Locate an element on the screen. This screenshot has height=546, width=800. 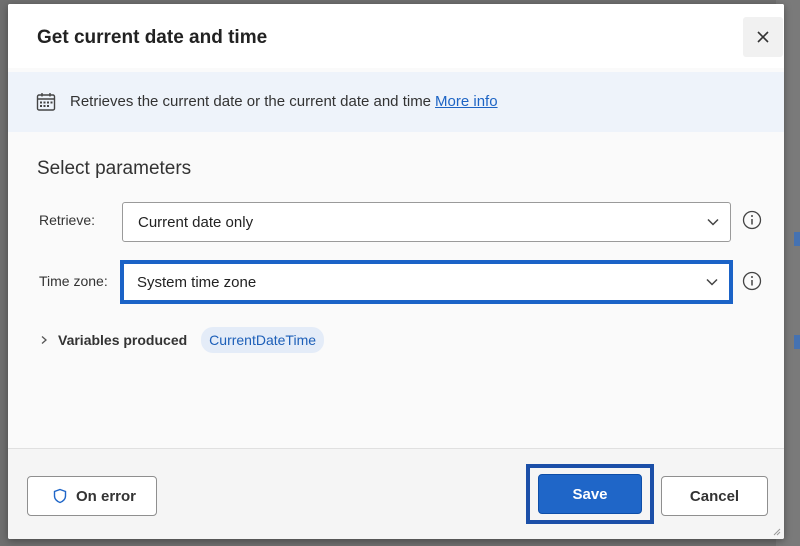
calendar-icon is located at coordinates (46, 102).